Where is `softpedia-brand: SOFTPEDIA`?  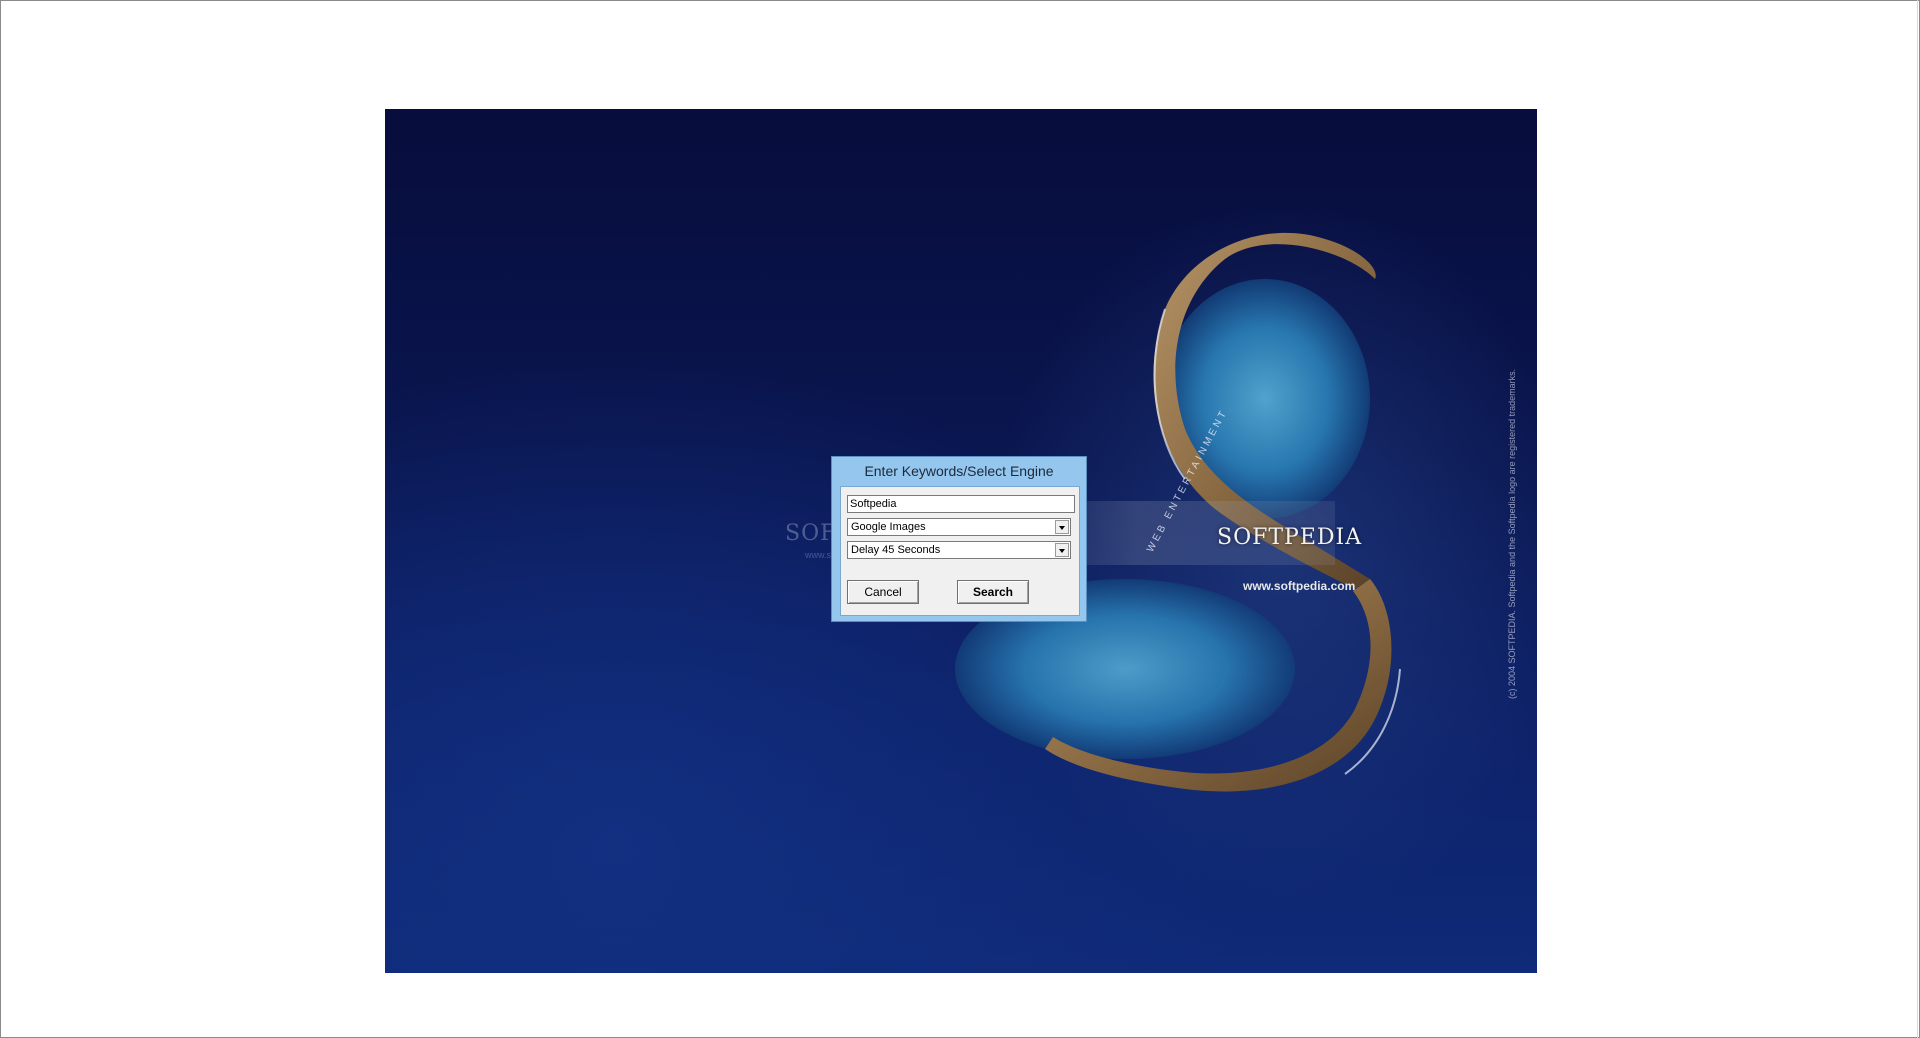
softpedia-brand: SOFTPEDIA is located at coordinates (1290, 537).